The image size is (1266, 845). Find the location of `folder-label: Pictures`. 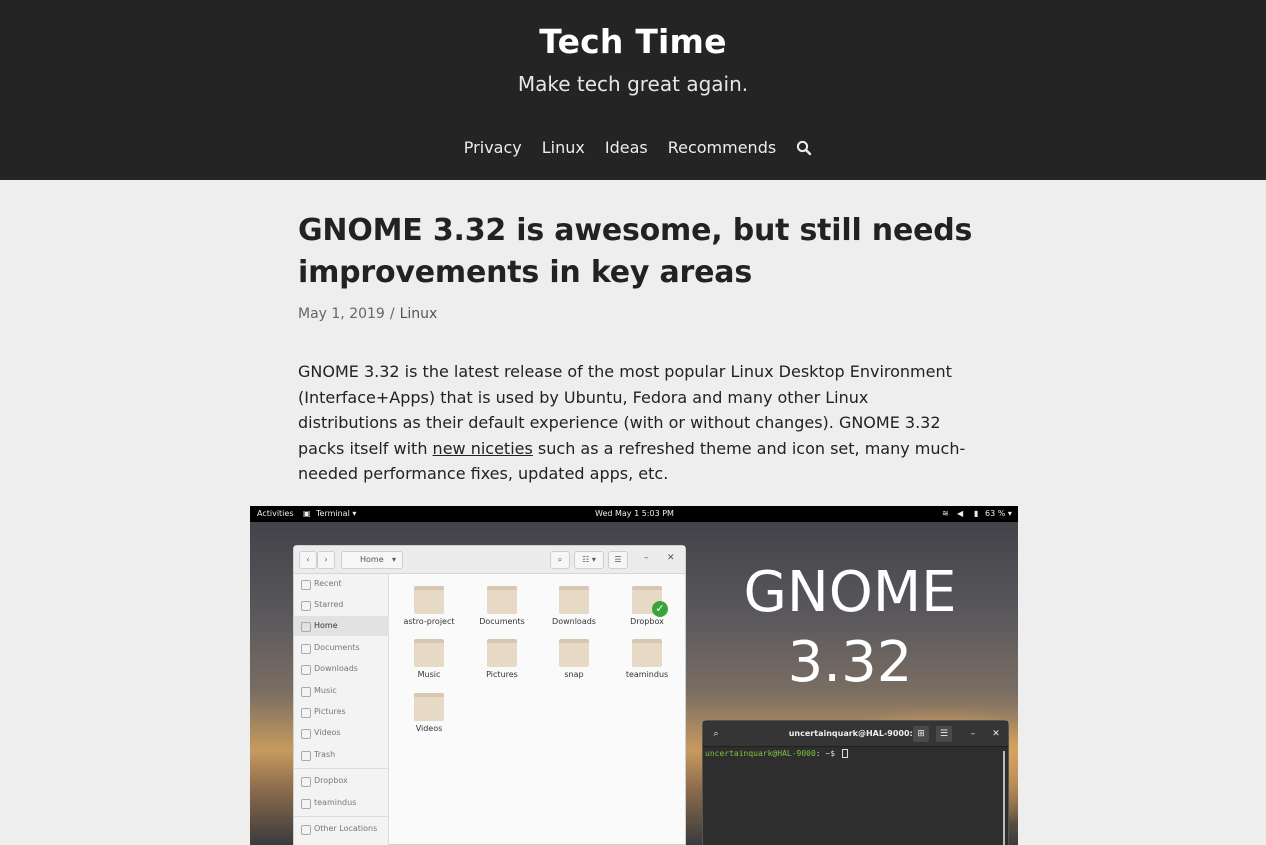

folder-label: Pictures is located at coordinates (502, 674).